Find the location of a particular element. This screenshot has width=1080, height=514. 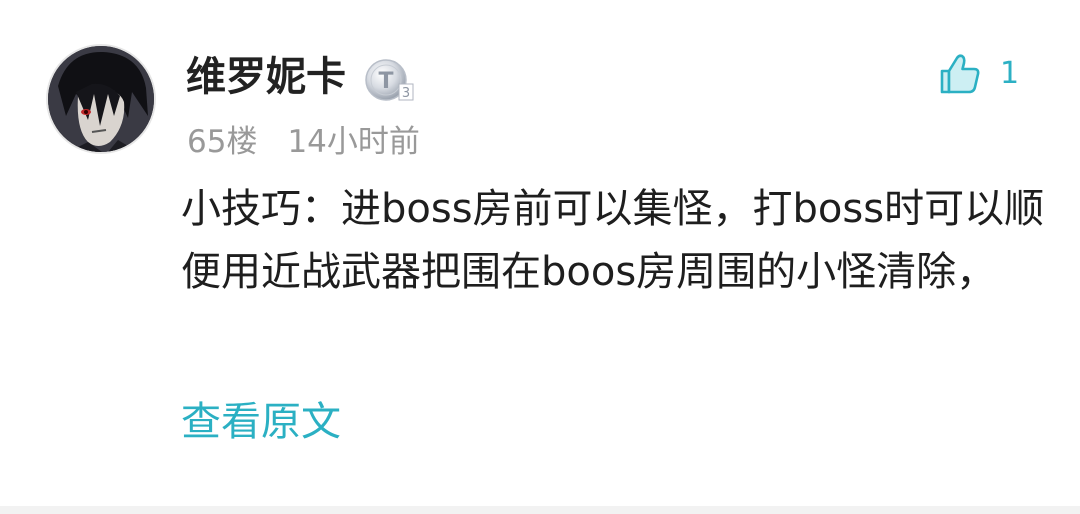

divider is located at coordinates (540, 510).